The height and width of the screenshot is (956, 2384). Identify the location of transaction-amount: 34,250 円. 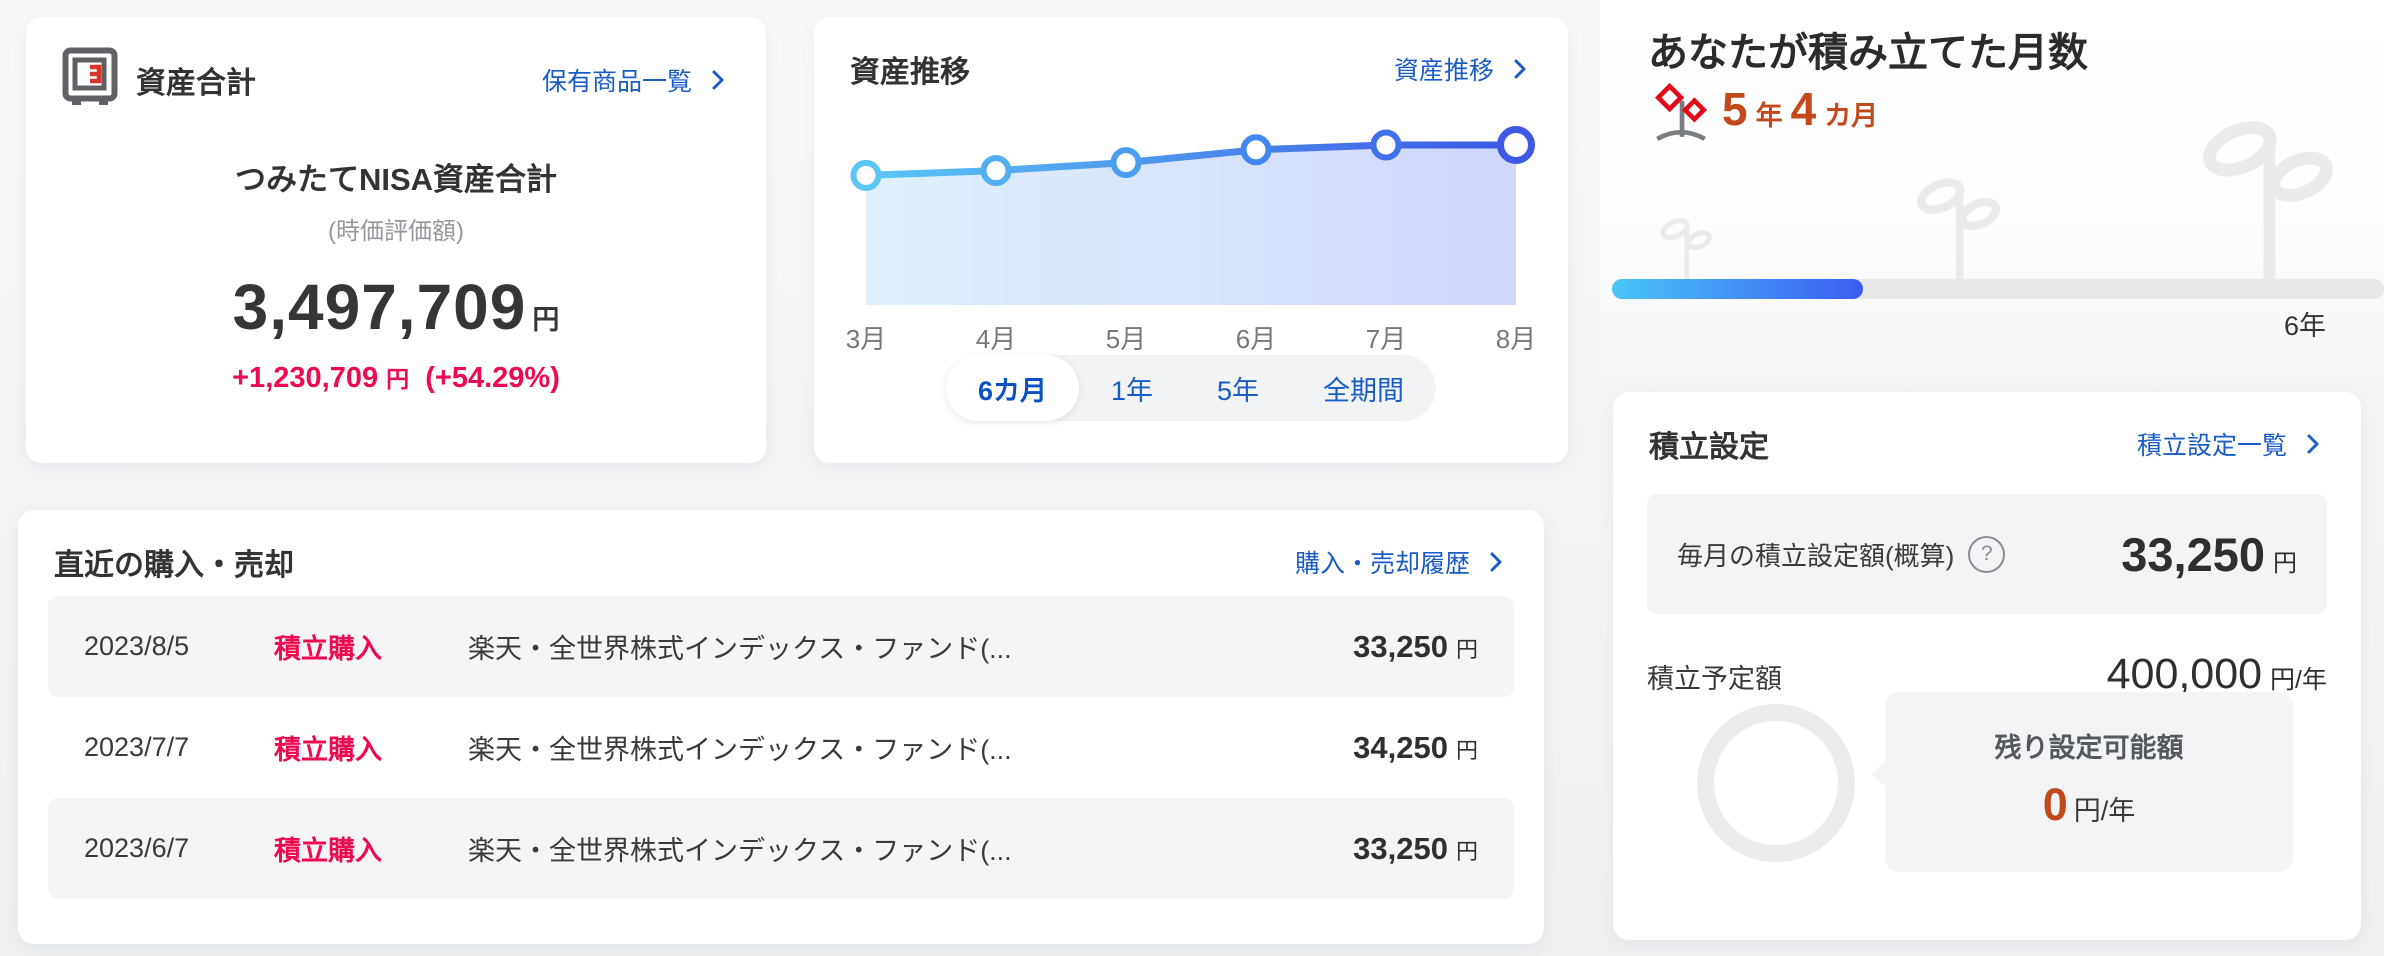
(1415, 748).